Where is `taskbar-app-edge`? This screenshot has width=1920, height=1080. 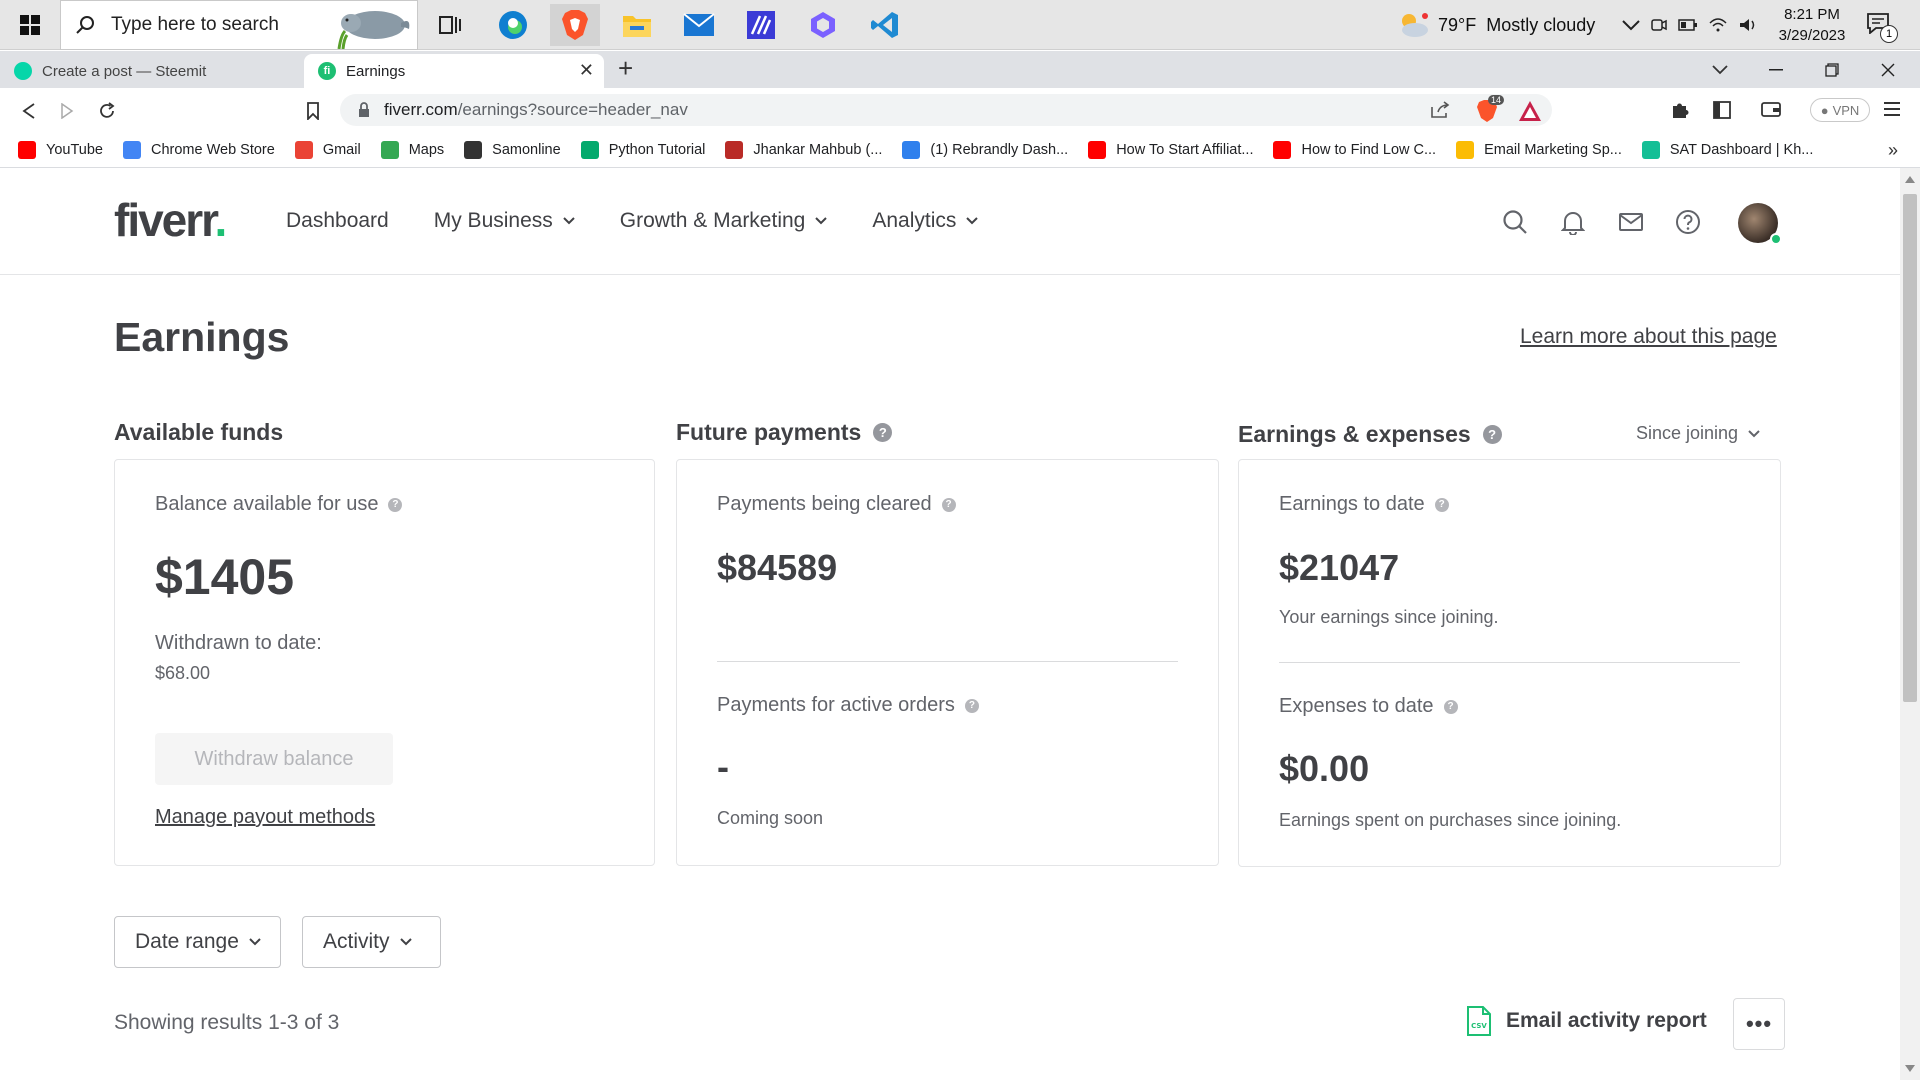
taskbar-app-edge is located at coordinates (513, 25).